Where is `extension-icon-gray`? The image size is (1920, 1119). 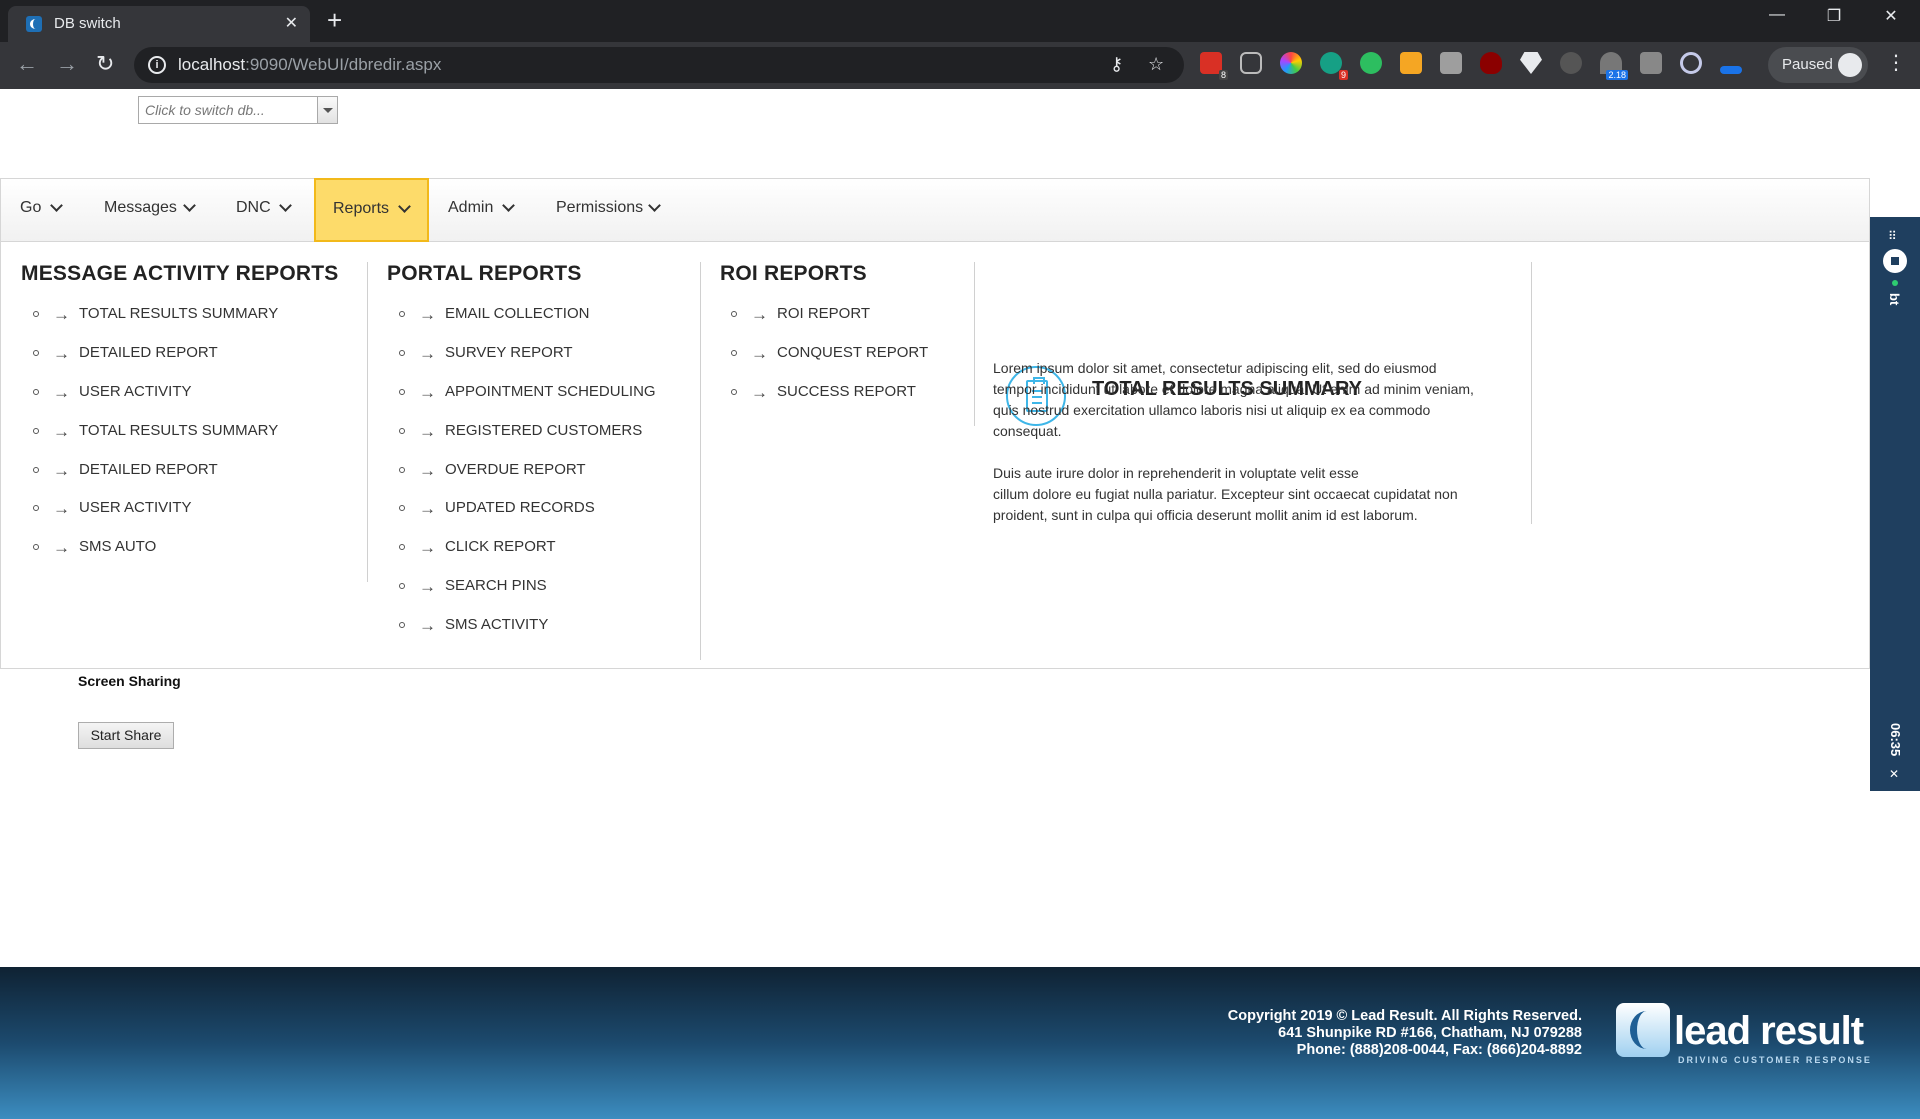 extension-icon-gray is located at coordinates (1651, 63).